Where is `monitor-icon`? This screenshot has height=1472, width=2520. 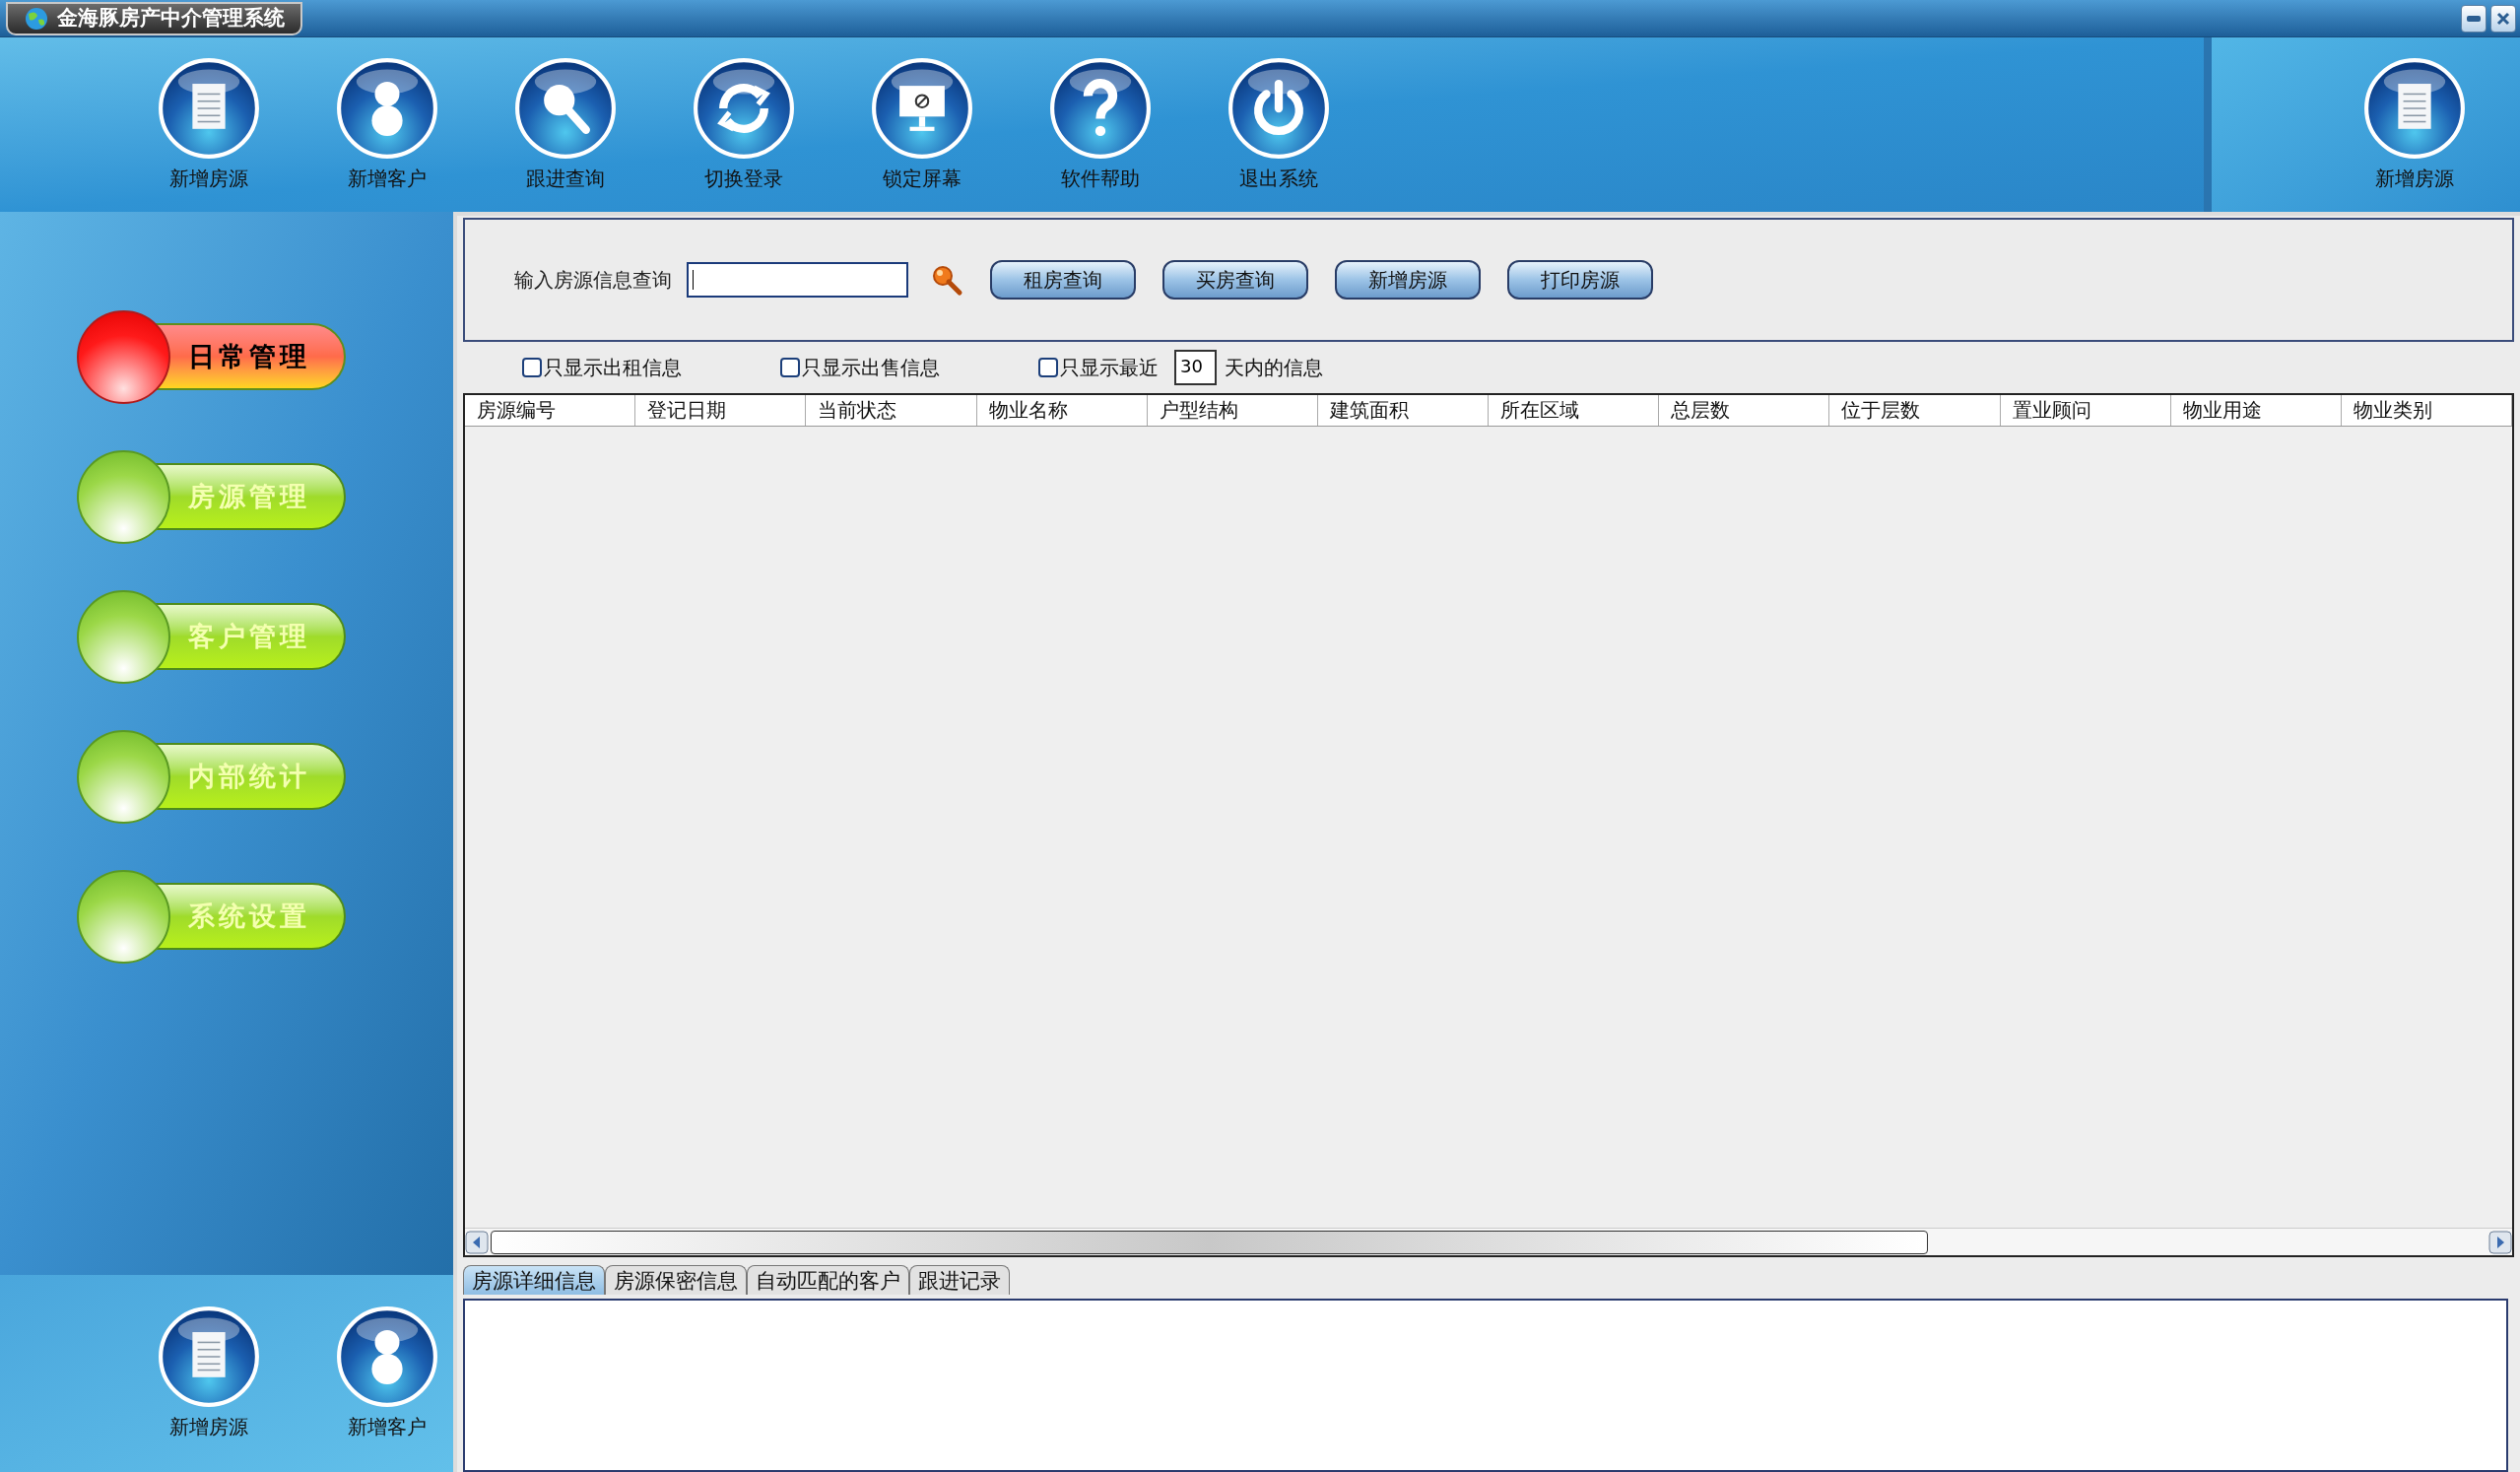 monitor-icon is located at coordinates (922, 108).